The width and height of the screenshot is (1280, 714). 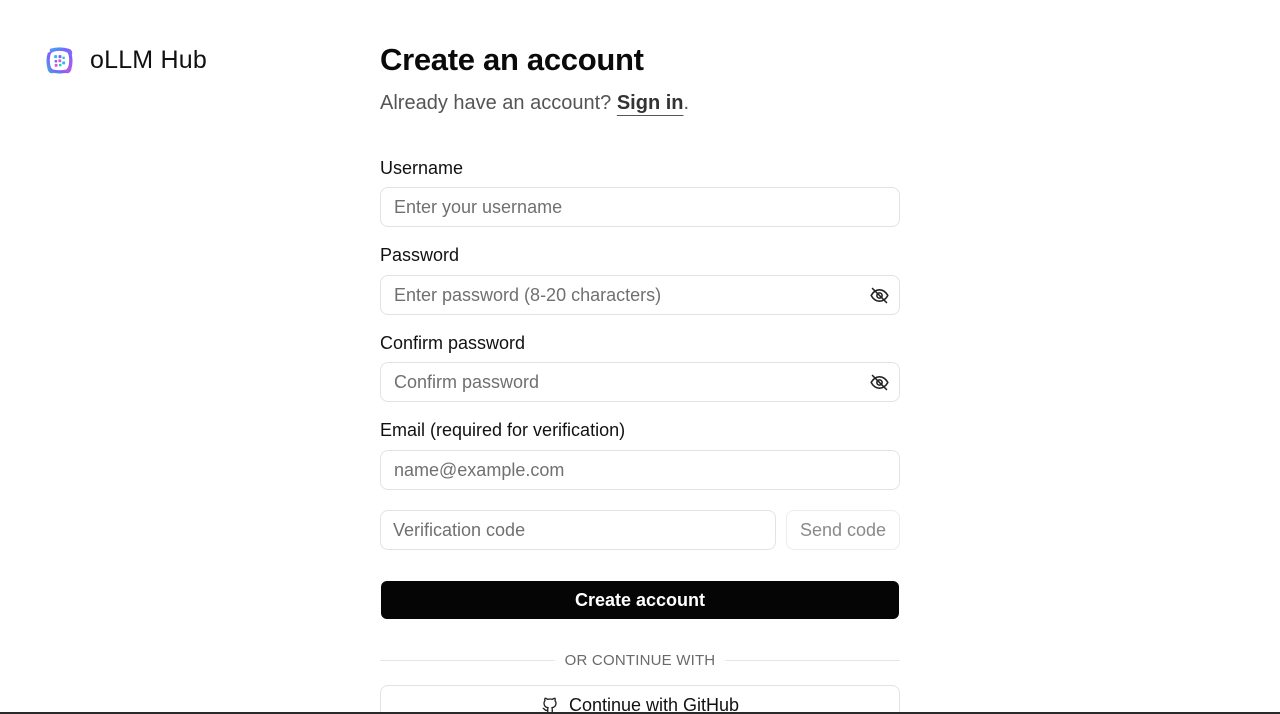 What do you see at coordinates (467, 660) in the screenshot?
I see `divider-line-left` at bounding box center [467, 660].